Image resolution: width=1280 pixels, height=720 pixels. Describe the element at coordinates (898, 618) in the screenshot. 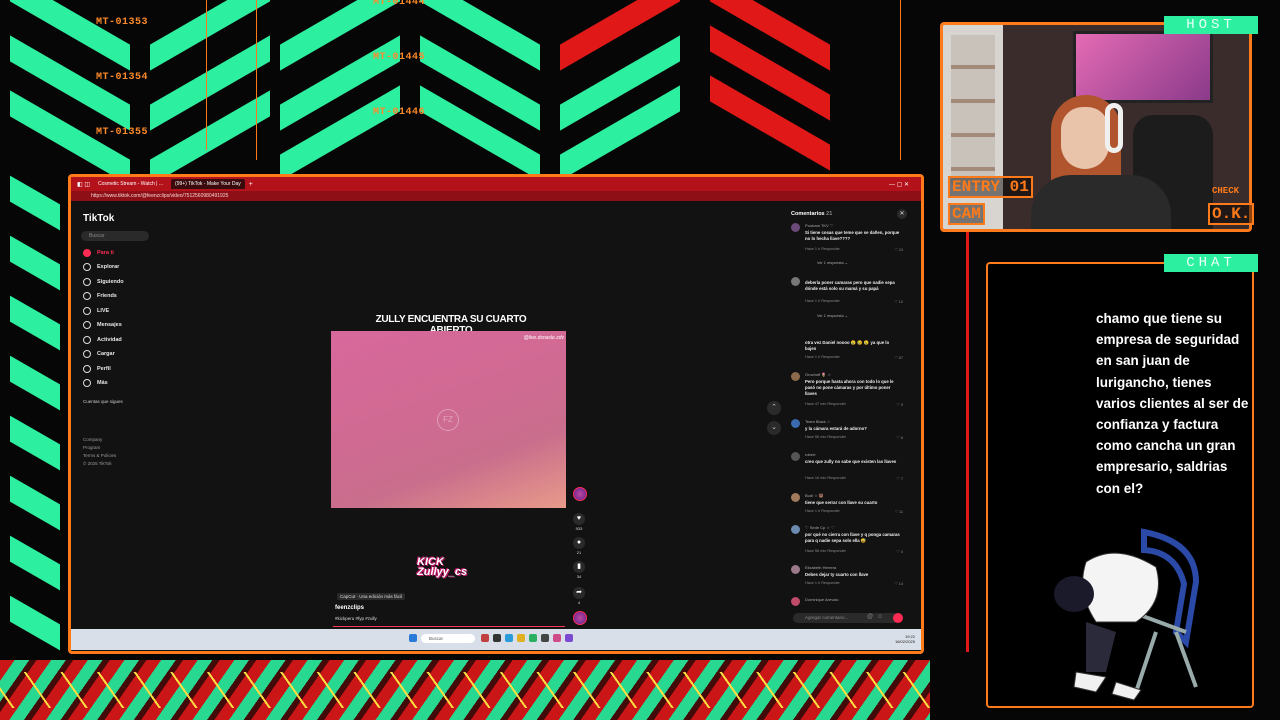

I see `send-icon` at that location.